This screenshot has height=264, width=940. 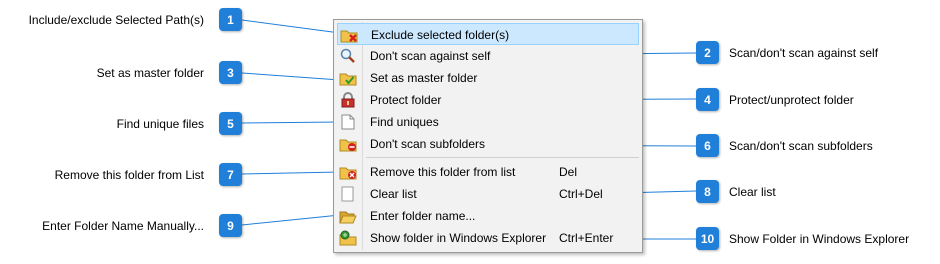 I want to click on menu-item-label: Show folder in Windows Explorer, so click(x=458, y=238).